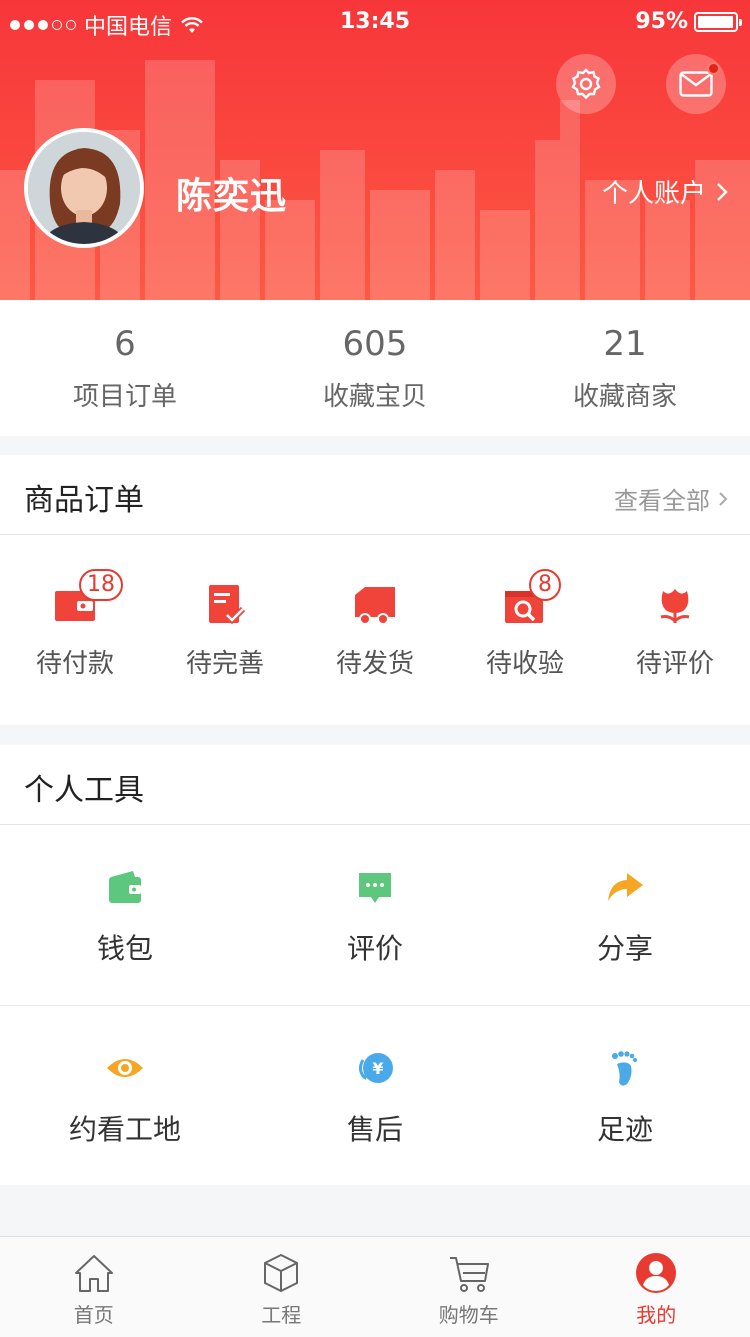 Image resolution: width=750 pixels, height=1337 pixels. Describe the element at coordinates (661, 21) in the screenshot. I see `battery-percent: 95%` at that location.